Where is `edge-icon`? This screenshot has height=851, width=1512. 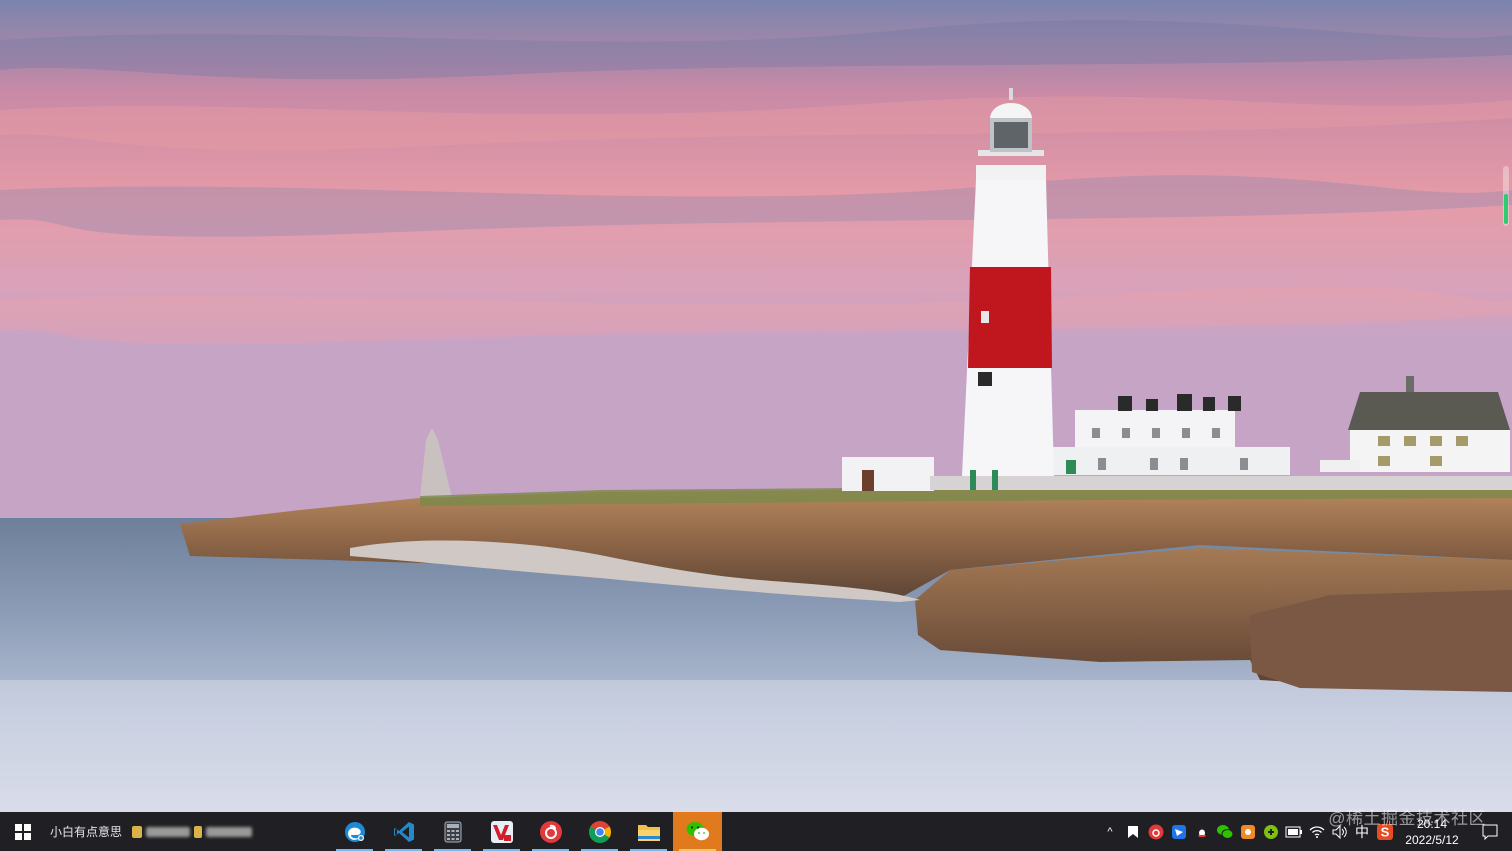 edge-icon is located at coordinates (354, 831).